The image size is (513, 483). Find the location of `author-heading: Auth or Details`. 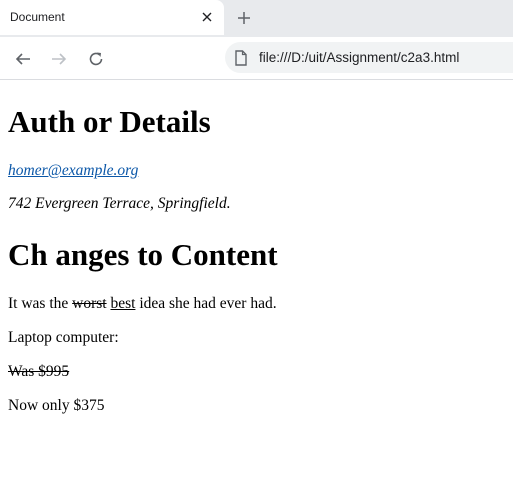

author-heading: Auth or Details is located at coordinates (109, 121).